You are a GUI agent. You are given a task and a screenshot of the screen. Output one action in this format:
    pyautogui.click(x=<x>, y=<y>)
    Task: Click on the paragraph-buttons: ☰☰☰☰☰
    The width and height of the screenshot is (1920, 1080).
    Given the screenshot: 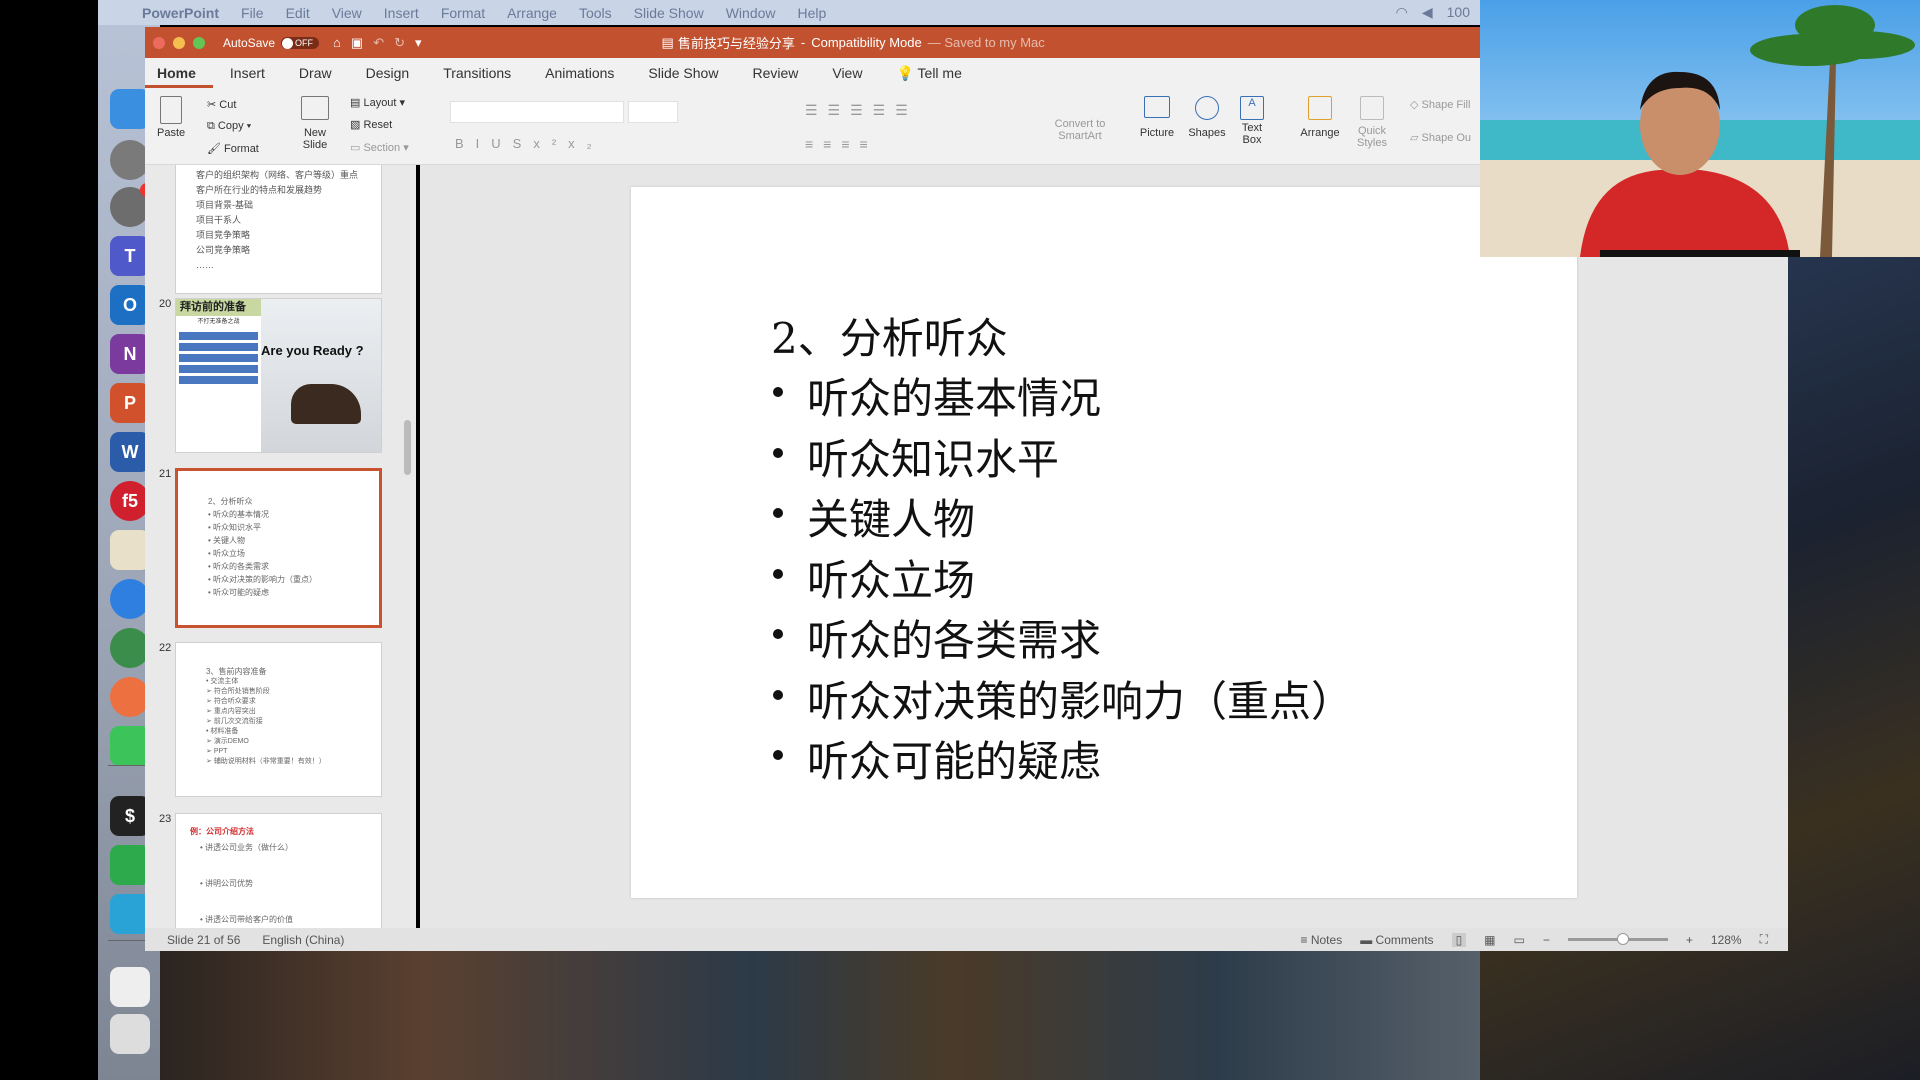 What is the action you would take?
    pyautogui.click(x=861, y=110)
    